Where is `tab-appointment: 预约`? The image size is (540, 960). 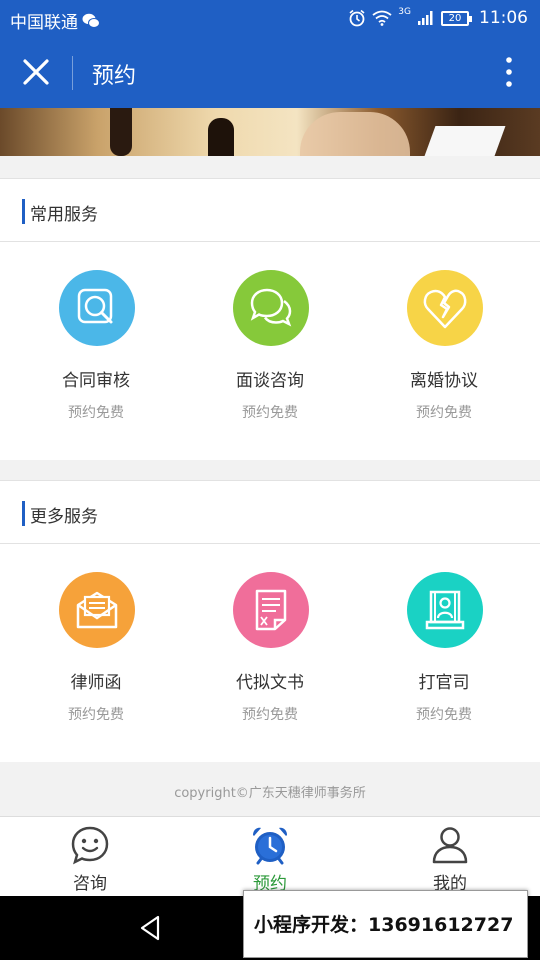
tab-appointment: 预约 is located at coordinates (270, 857).